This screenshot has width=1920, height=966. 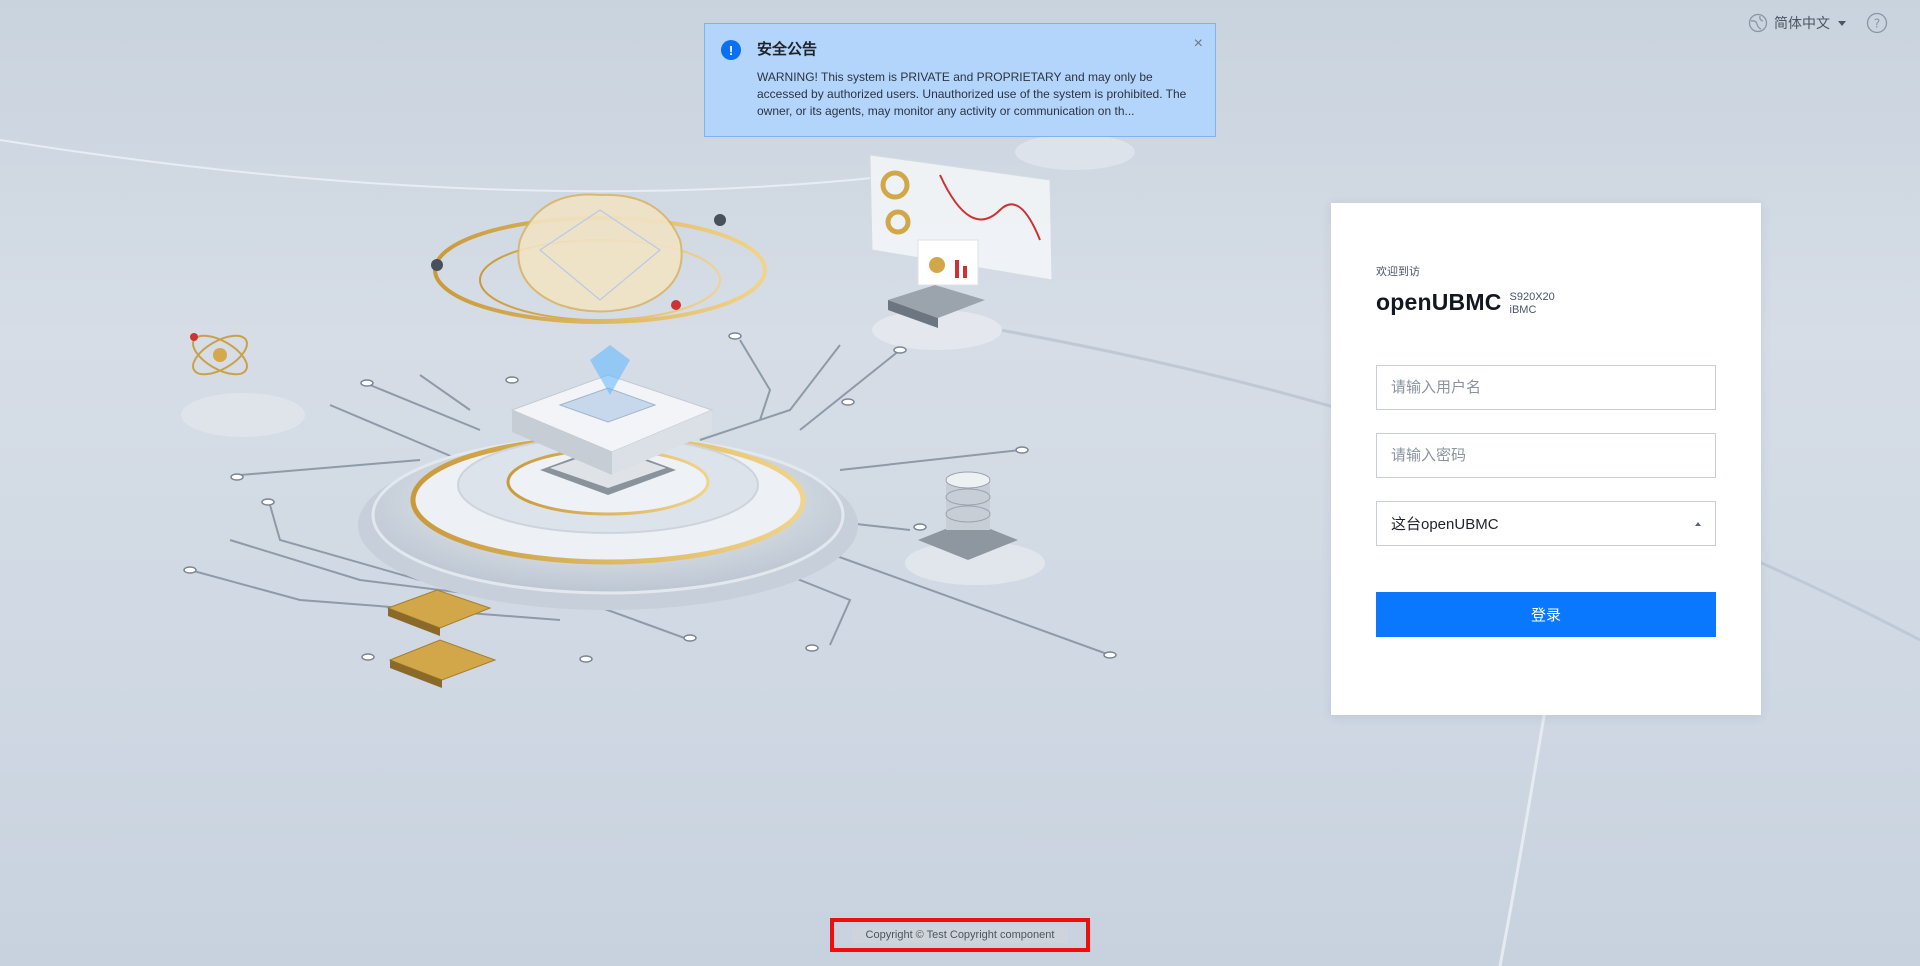 What do you see at coordinates (1758, 23) in the screenshot?
I see `globe-icon` at bounding box center [1758, 23].